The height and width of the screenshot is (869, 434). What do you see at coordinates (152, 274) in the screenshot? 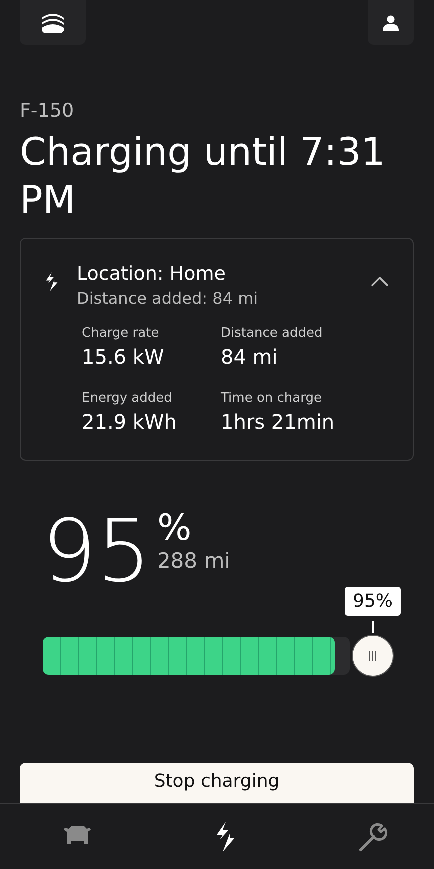
I see `location-label: Location: Home` at bounding box center [152, 274].